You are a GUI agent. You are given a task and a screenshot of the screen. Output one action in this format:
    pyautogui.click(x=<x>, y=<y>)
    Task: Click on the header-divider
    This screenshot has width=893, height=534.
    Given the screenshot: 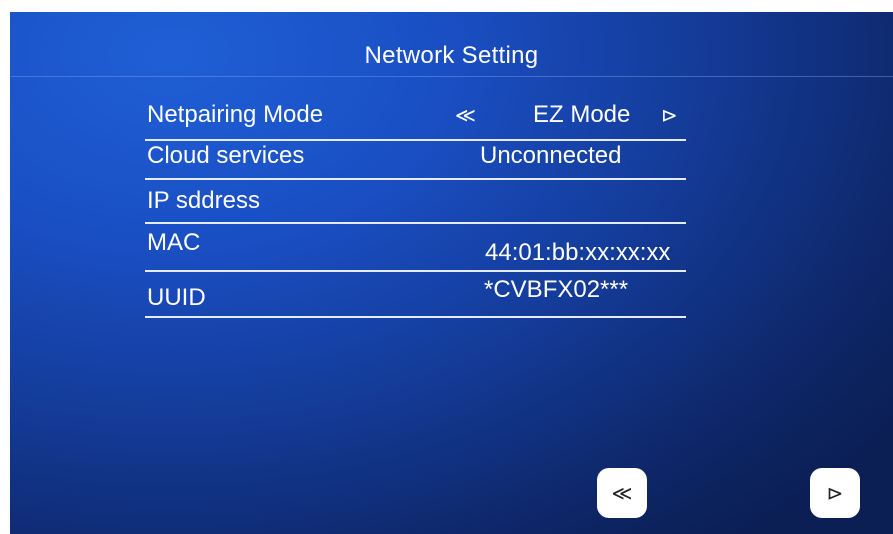 What is the action you would take?
    pyautogui.click(x=451, y=76)
    